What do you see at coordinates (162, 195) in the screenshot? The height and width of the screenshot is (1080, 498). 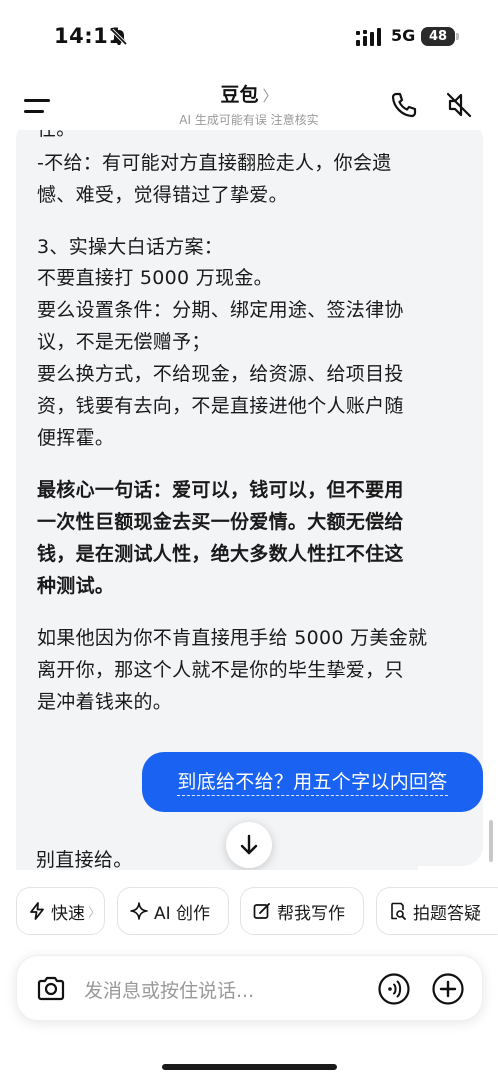 I see `message-line: 憾、难受，觉得错过了挚爱。` at bounding box center [162, 195].